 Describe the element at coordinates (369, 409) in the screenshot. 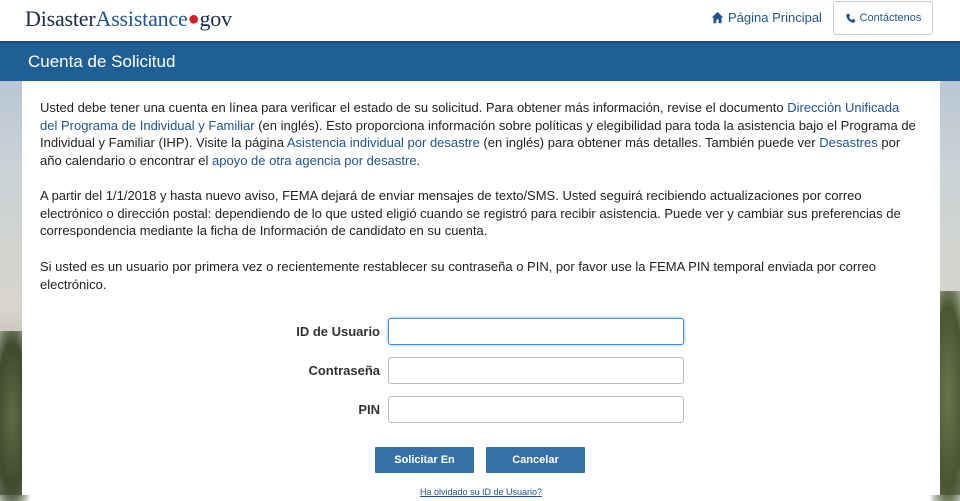

I see `pin-label: PIN` at that location.